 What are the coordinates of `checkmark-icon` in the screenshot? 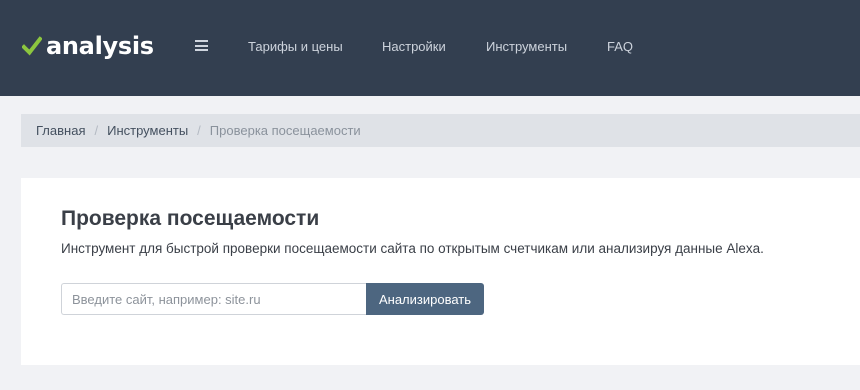 It's located at (32, 46).